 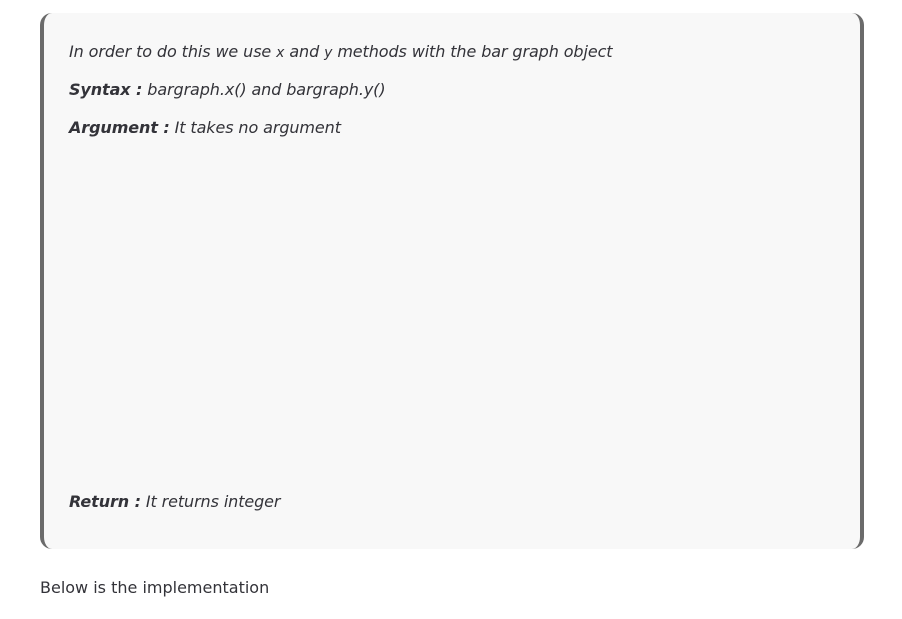 I want to click on syntax-text: bargraph.x() and bargraph.y(), so click(x=264, y=89).